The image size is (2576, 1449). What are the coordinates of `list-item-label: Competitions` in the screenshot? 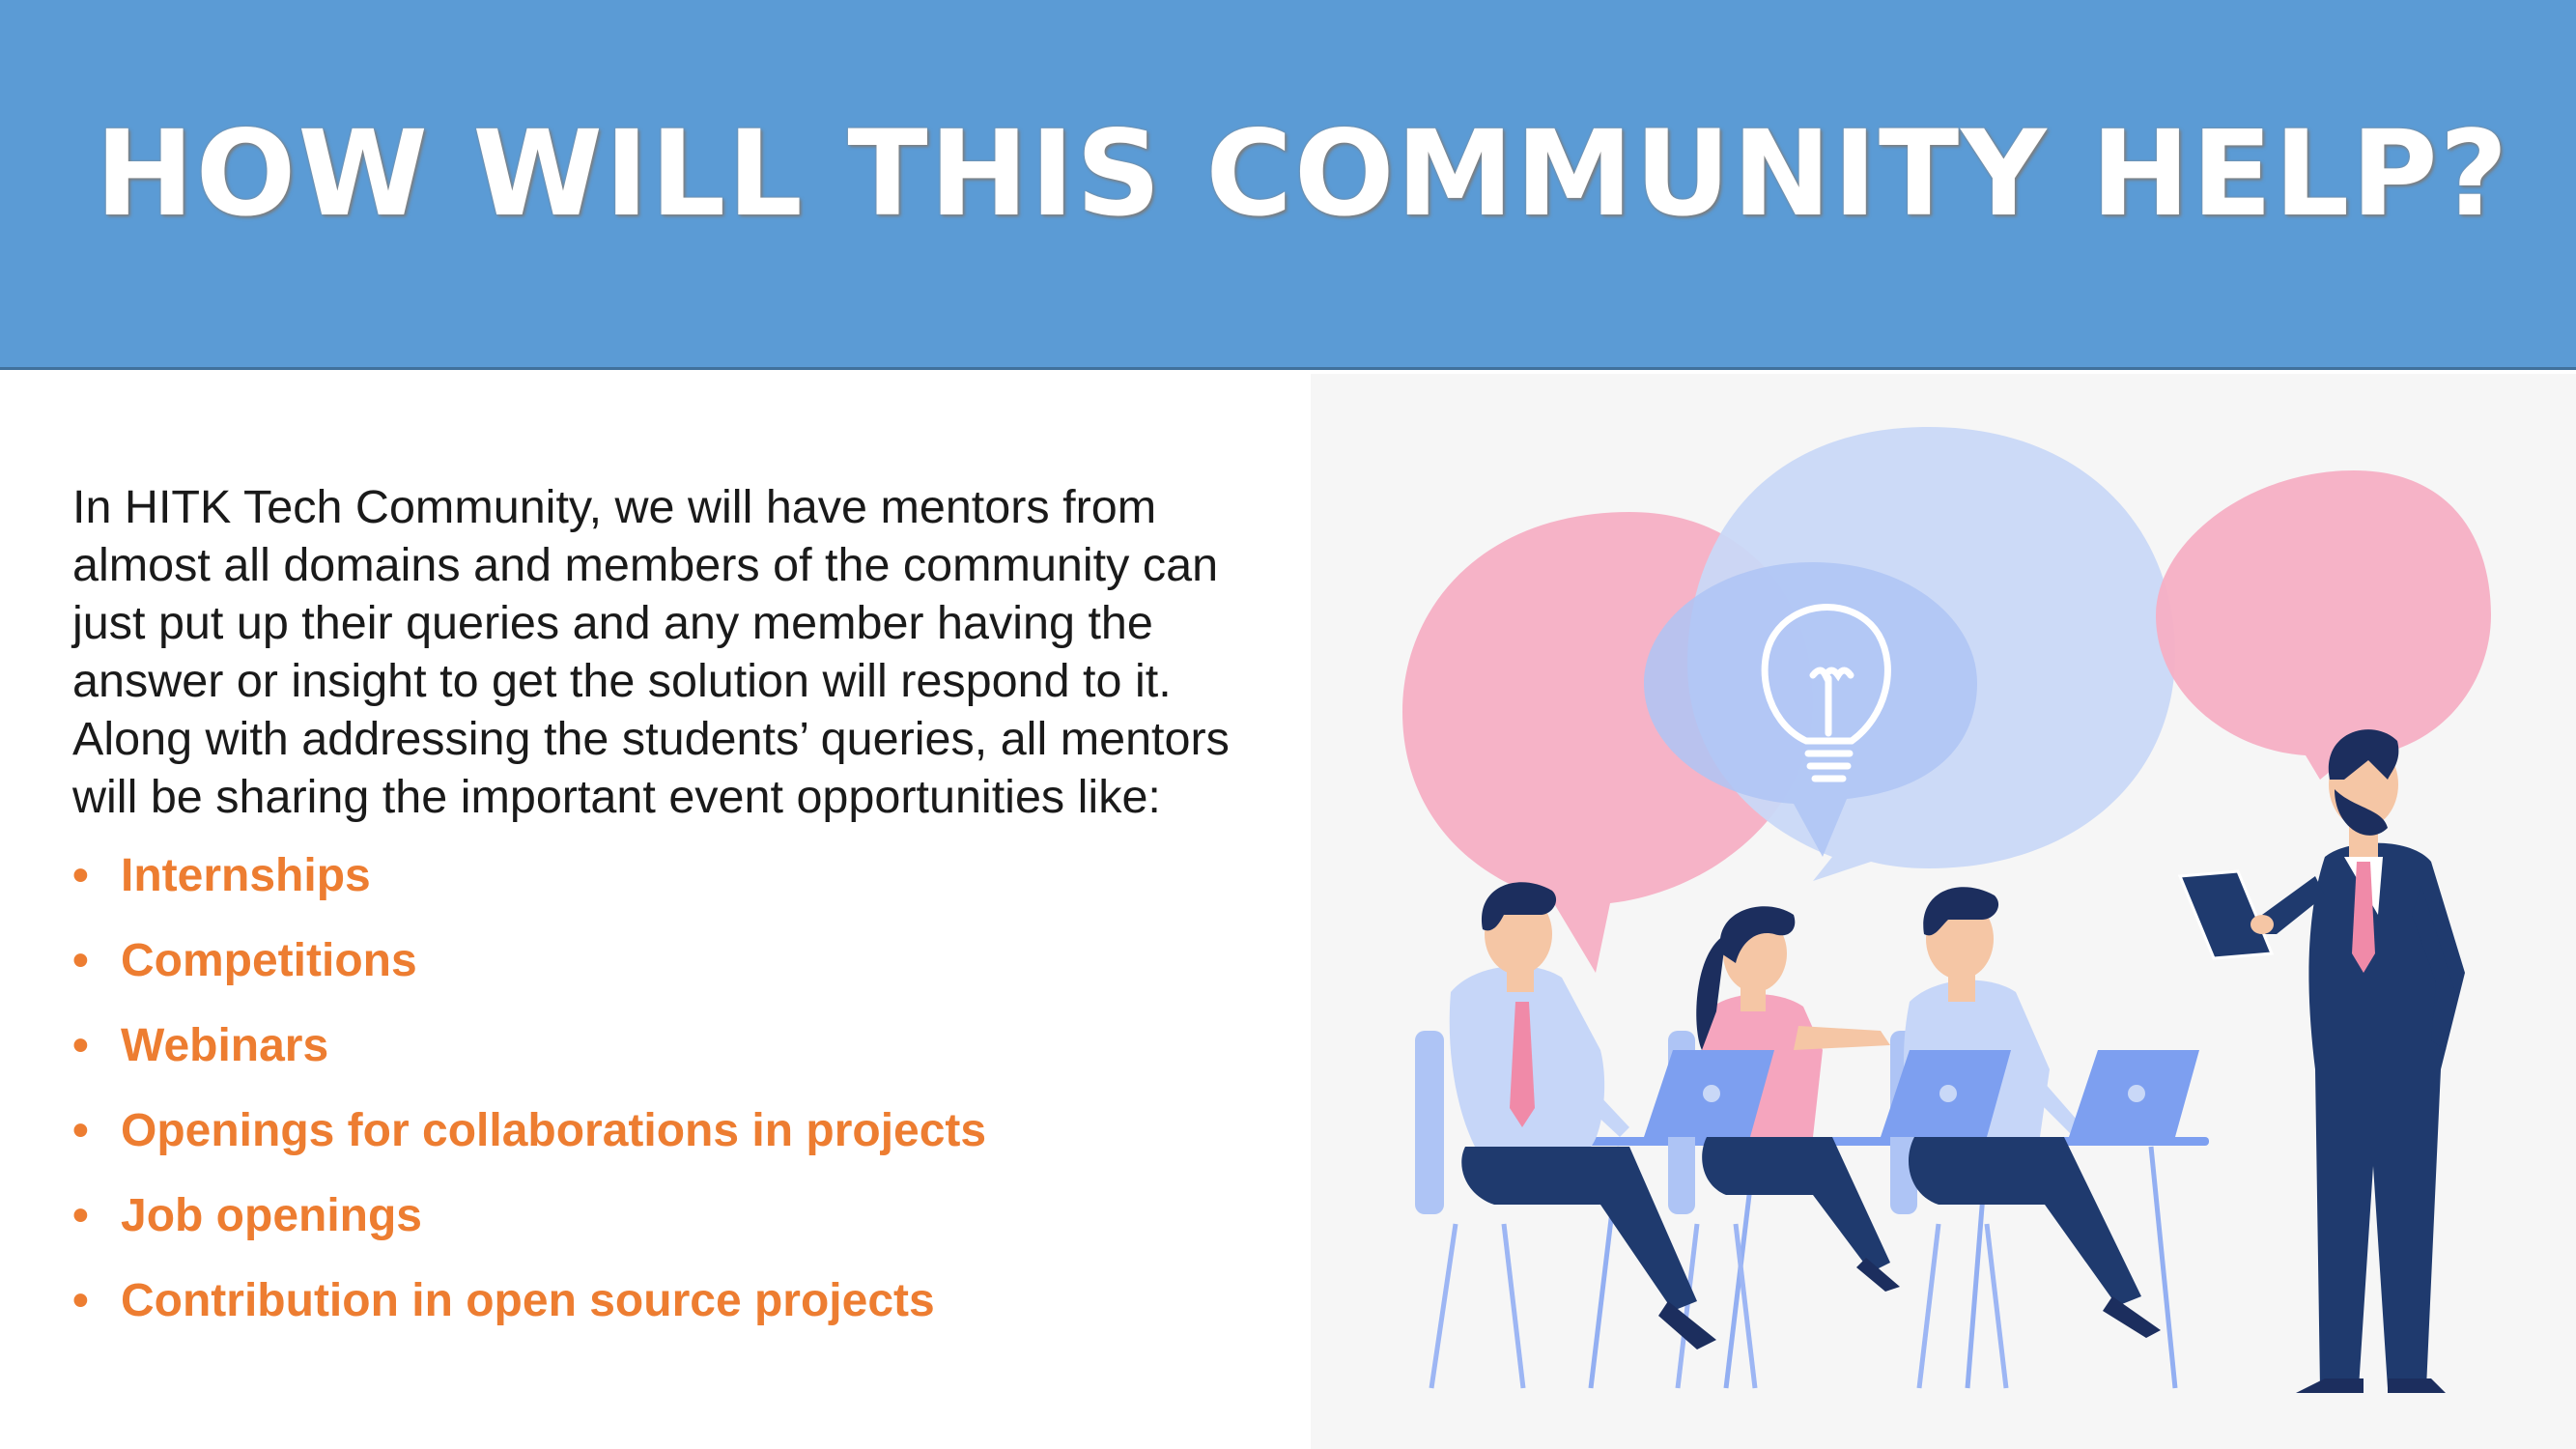 It's located at (269, 960).